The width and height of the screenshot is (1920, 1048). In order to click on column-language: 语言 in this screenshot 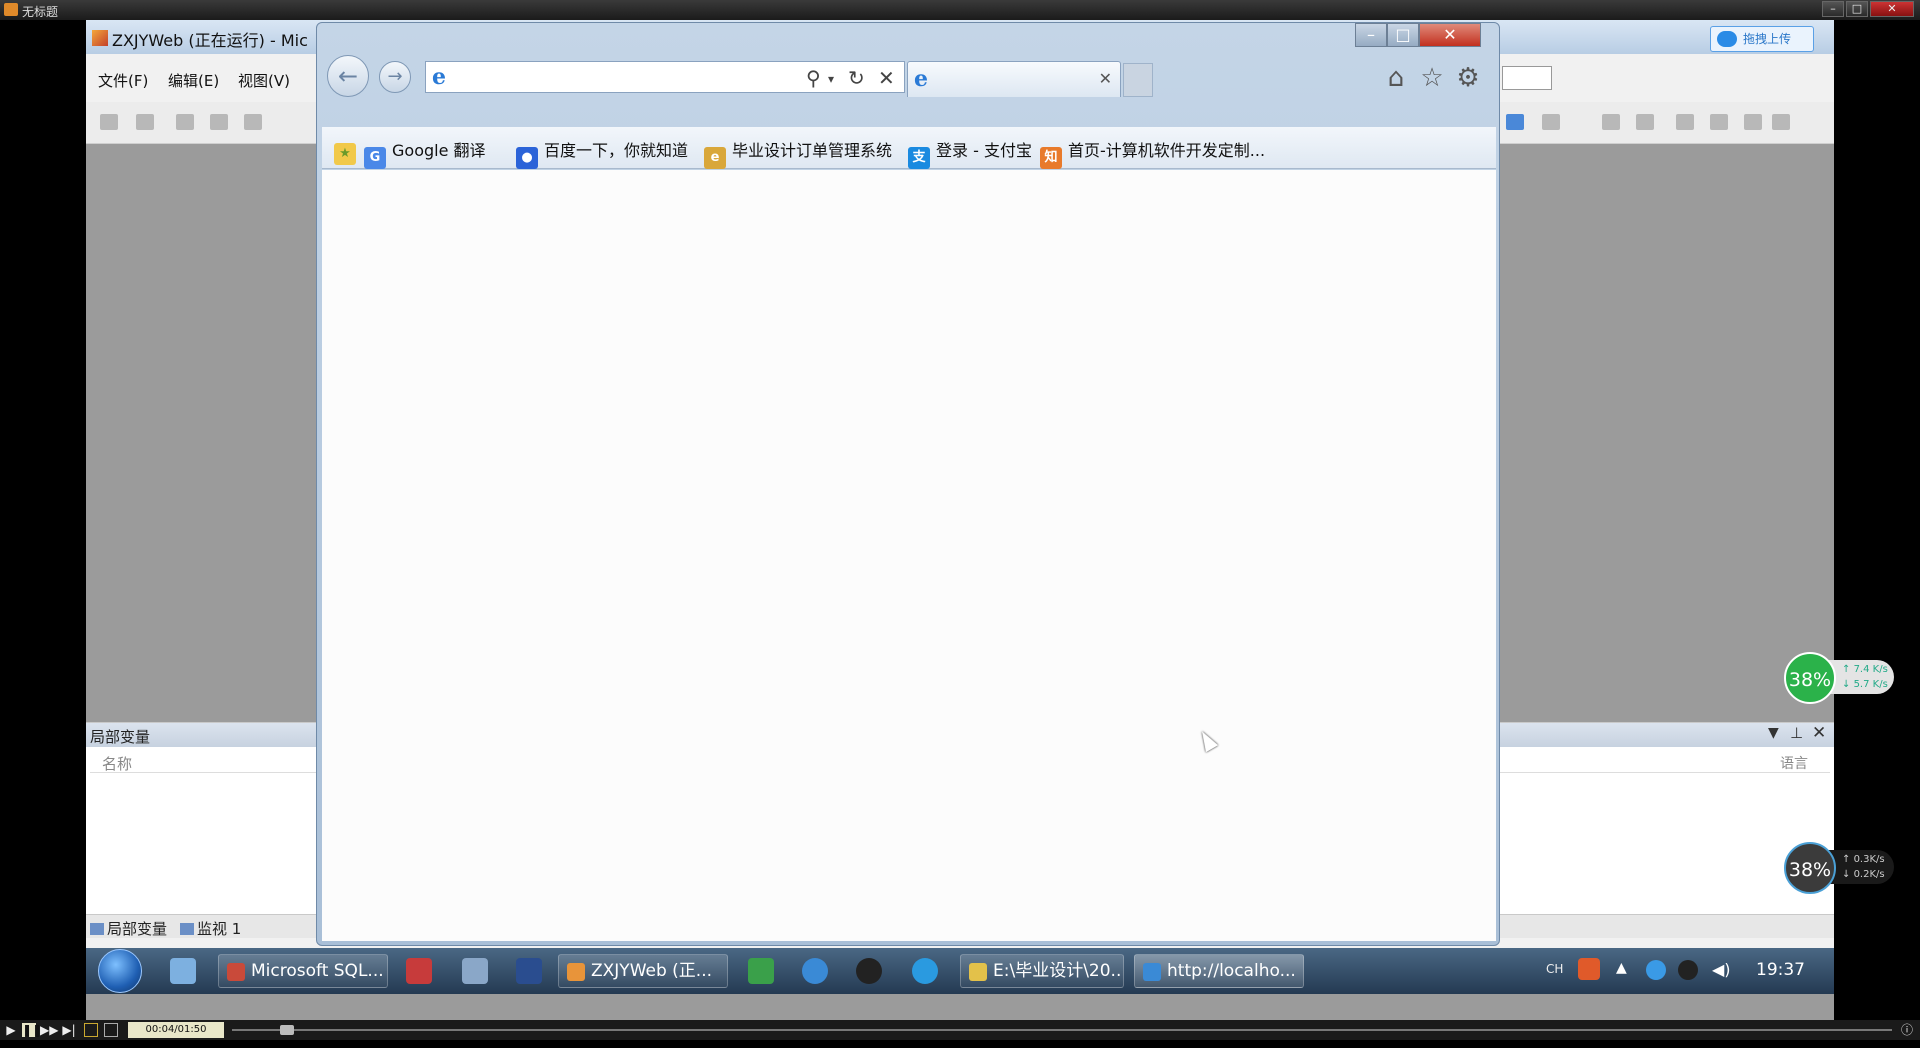, I will do `click(1794, 763)`.